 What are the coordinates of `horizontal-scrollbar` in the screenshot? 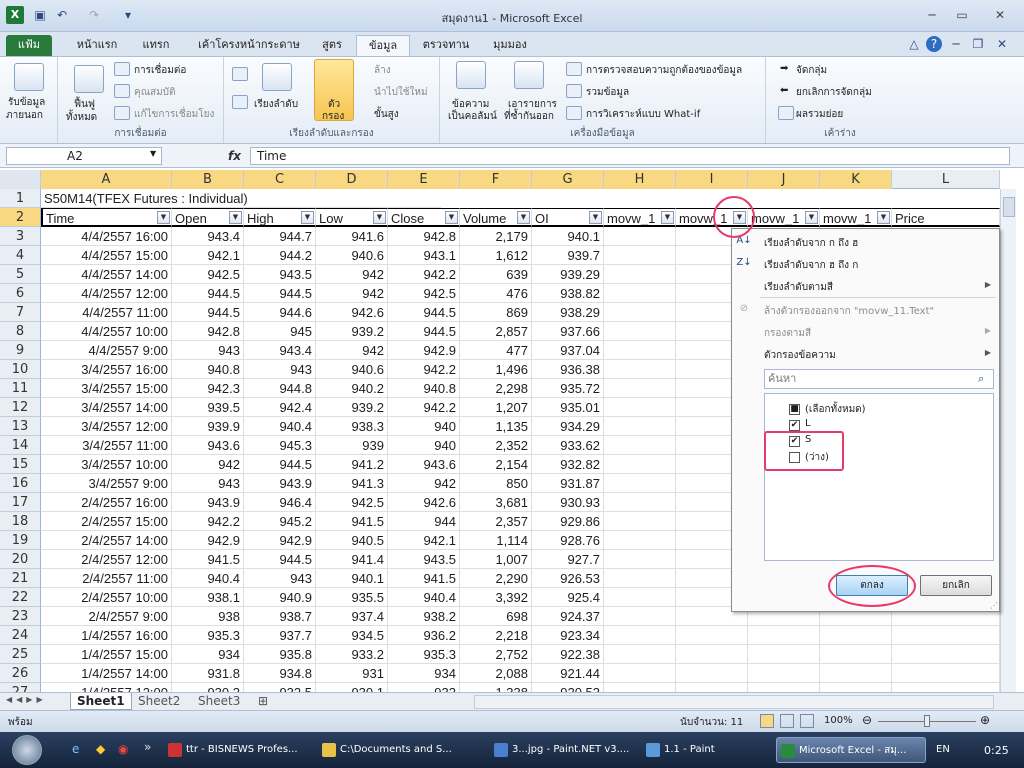 It's located at (734, 702).